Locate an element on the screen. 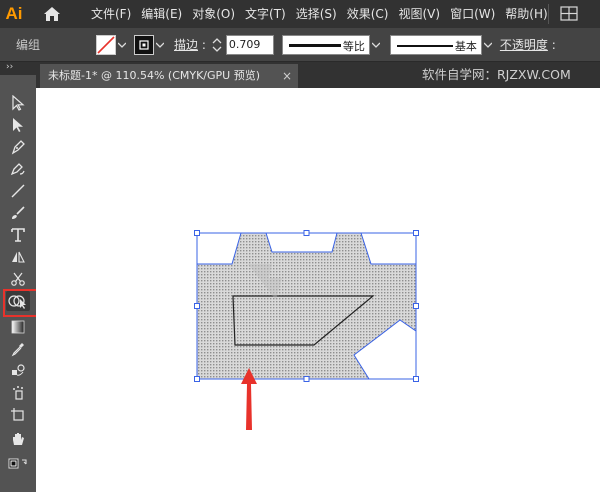  type-tool is located at coordinates (18, 235).